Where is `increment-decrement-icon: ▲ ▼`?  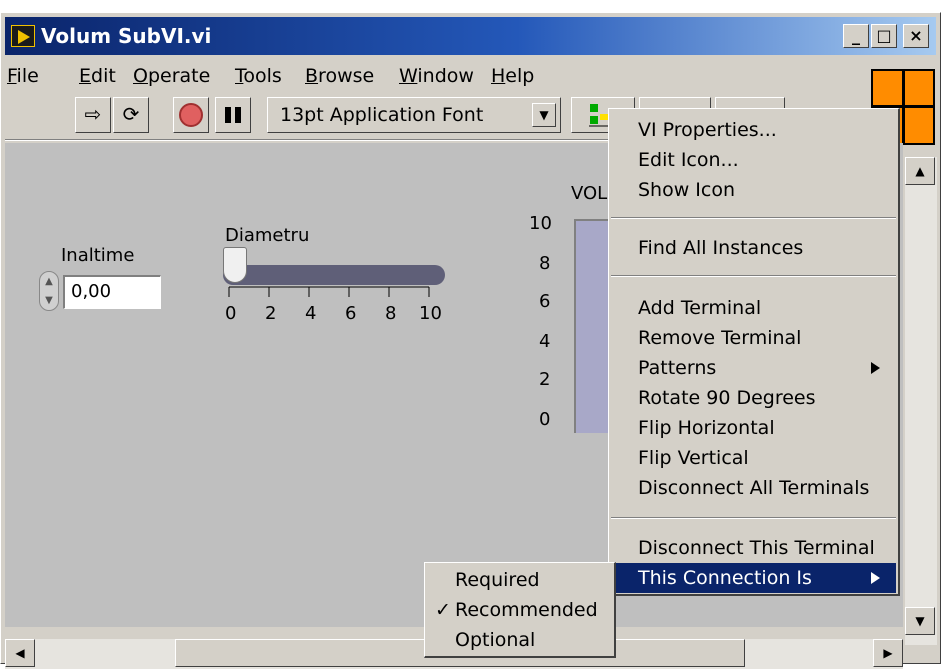 increment-decrement-icon: ▲ ▼ is located at coordinates (49, 291).